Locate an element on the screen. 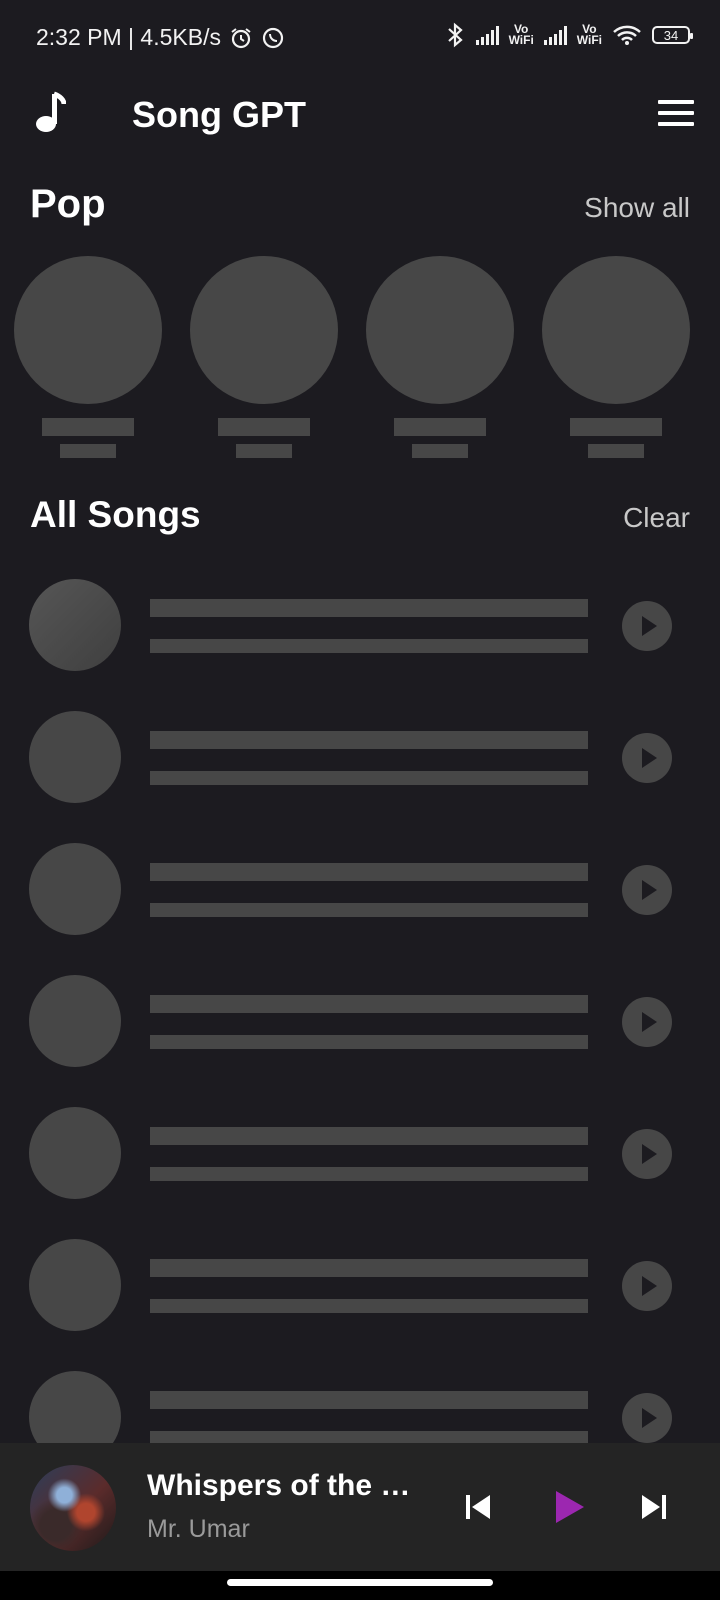  system-nav-bar is located at coordinates (360, 1585).